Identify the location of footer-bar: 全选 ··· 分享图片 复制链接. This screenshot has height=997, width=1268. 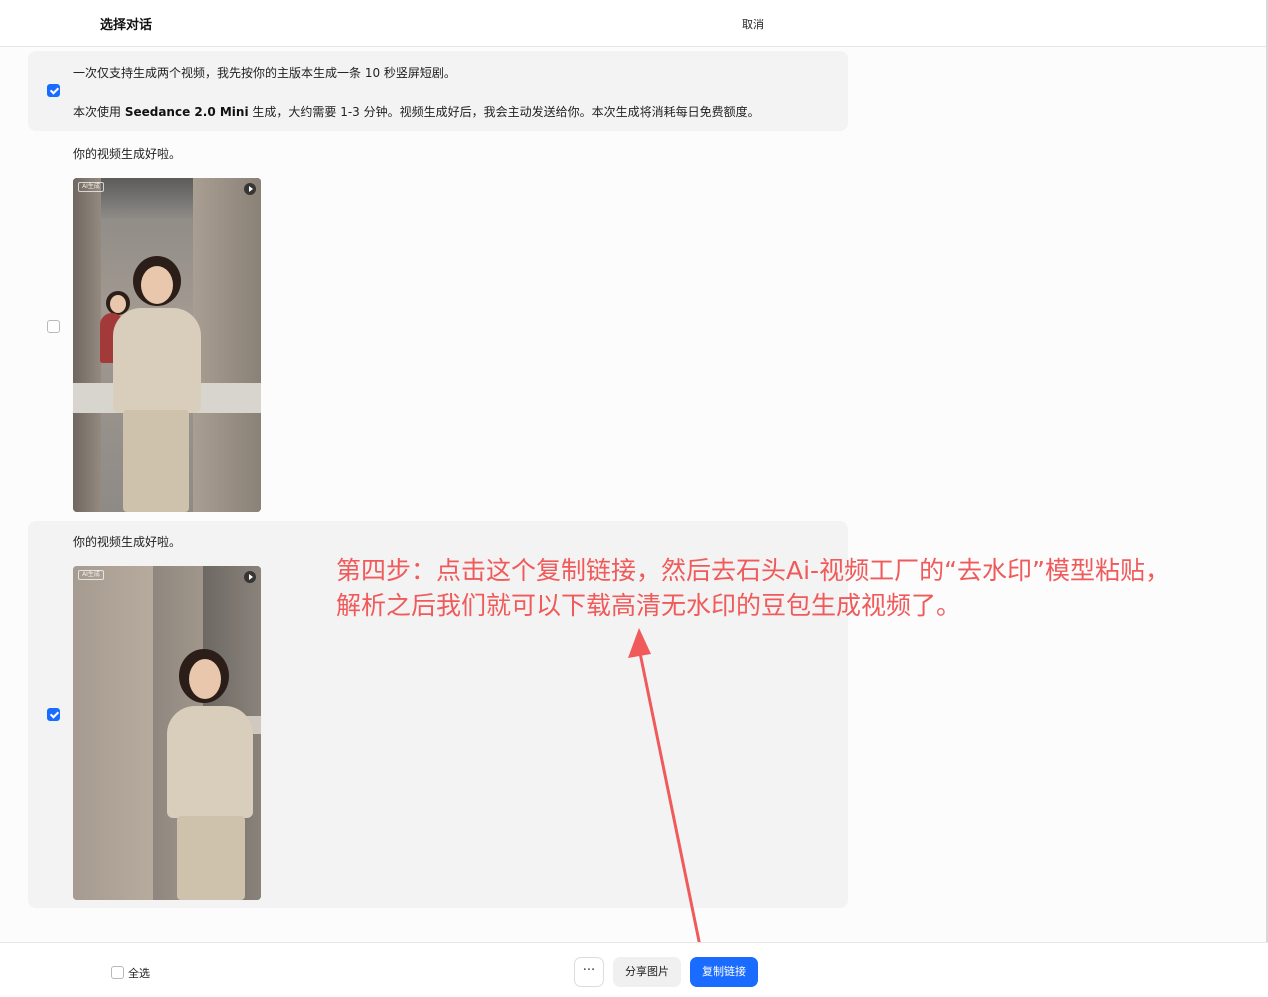
(634, 969).